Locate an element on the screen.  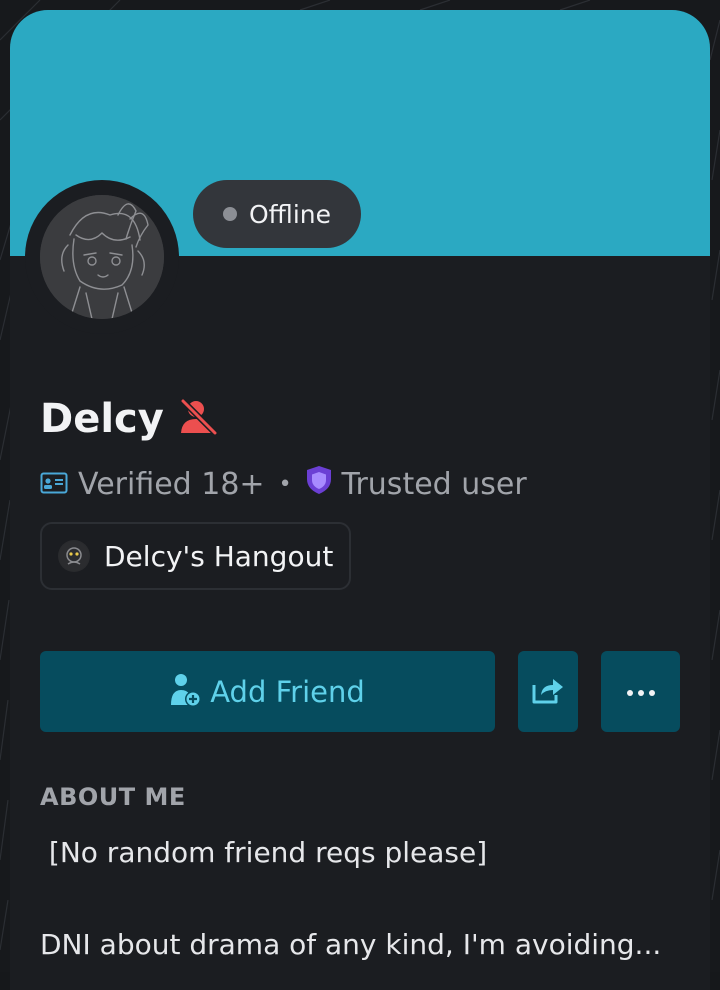
badges-row: Verified 18+ • Trusted user is located at coordinates (283, 484).